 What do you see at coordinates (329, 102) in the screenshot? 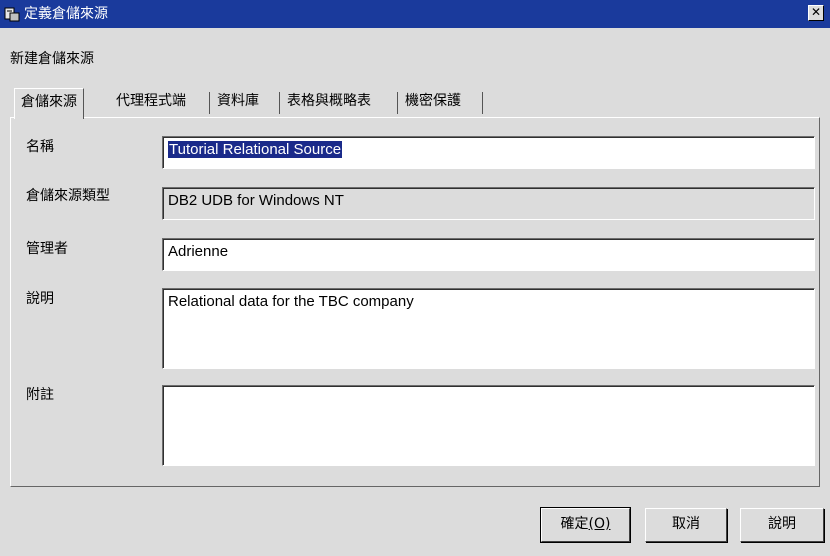
I see `tab-tables-views: 表格與概略表` at bounding box center [329, 102].